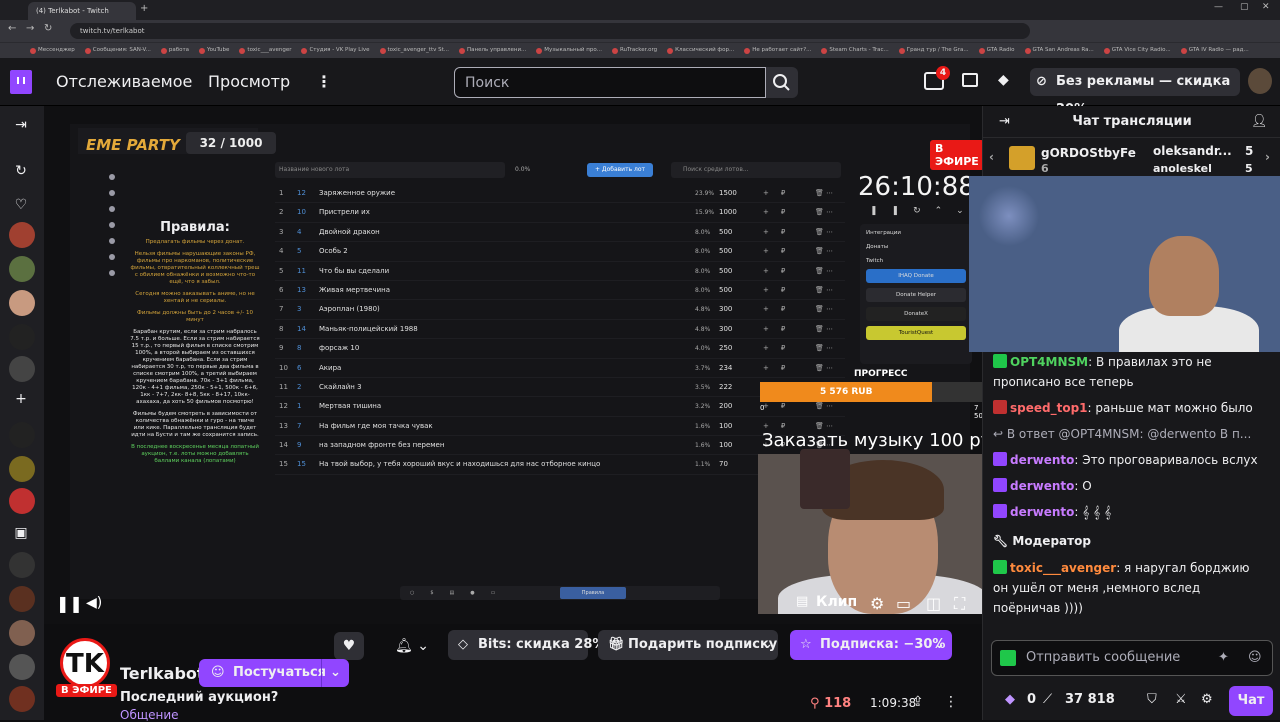  Describe the element at coordinates (916, 314) in the screenshot. I see `donate-service-button: DonateX` at that location.